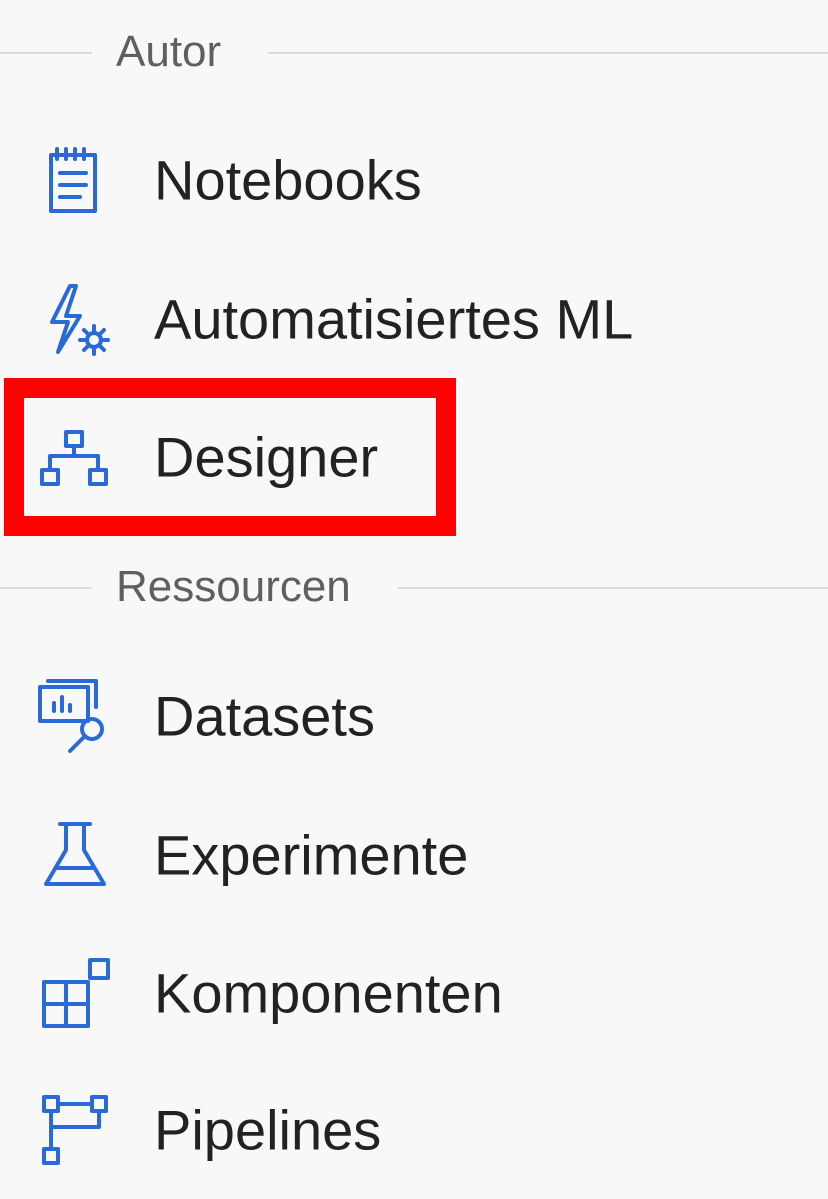  What do you see at coordinates (75, 180) in the screenshot?
I see `notebook-icon` at bounding box center [75, 180].